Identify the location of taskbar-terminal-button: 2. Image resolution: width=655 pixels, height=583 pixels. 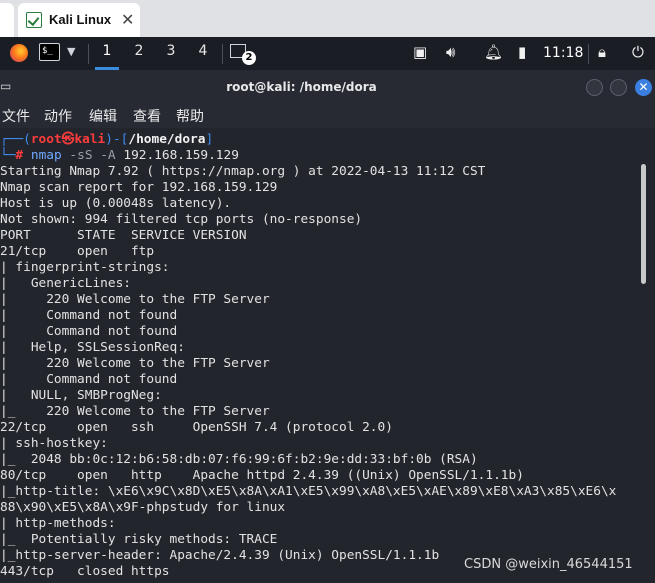
(242, 53).